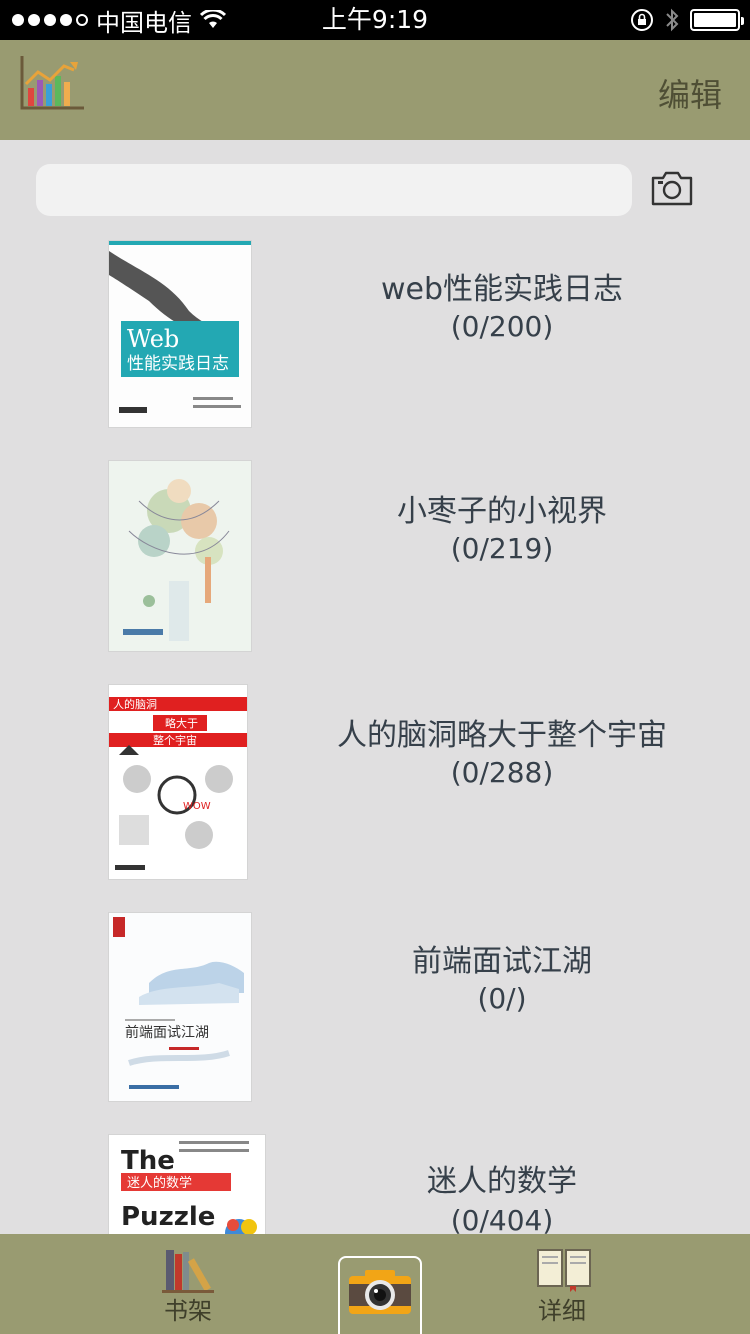 This screenshot has height=1334, width=750. I want to click on tab-bookshelf: 书架, so click(188, 1284).